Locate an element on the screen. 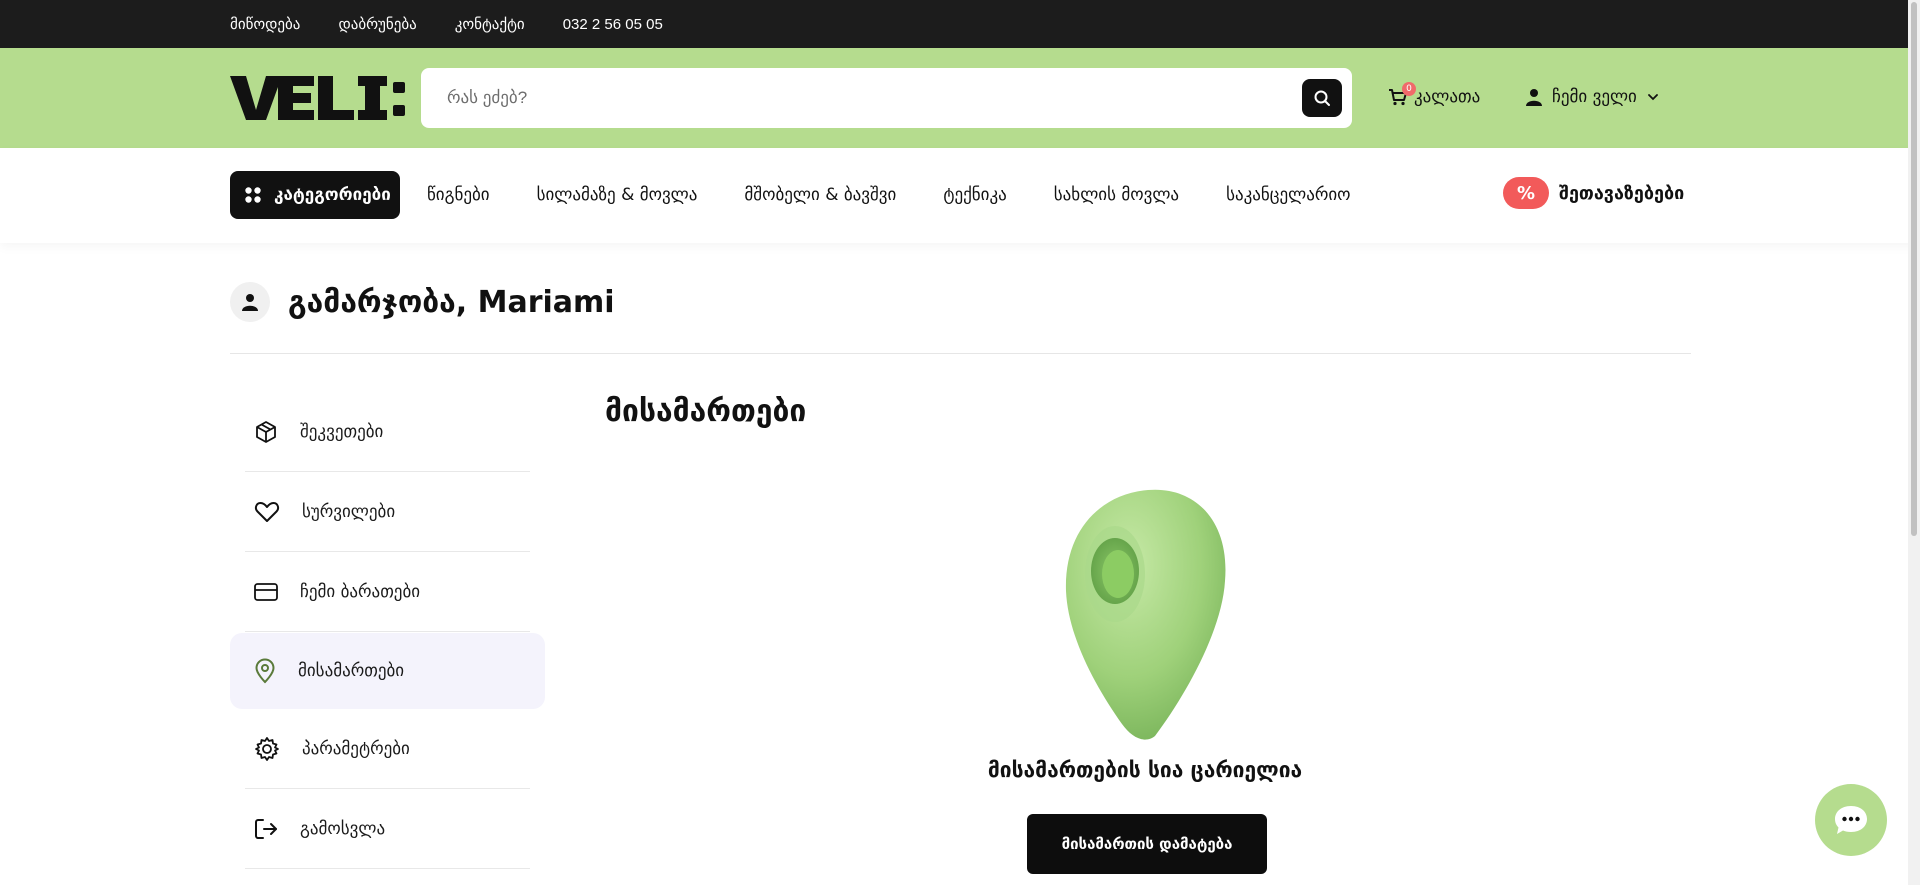 This screenshot has width=1920, height=885. sidebar-item-label: ჩემი ბარათები is located at coordinates (360, 592).